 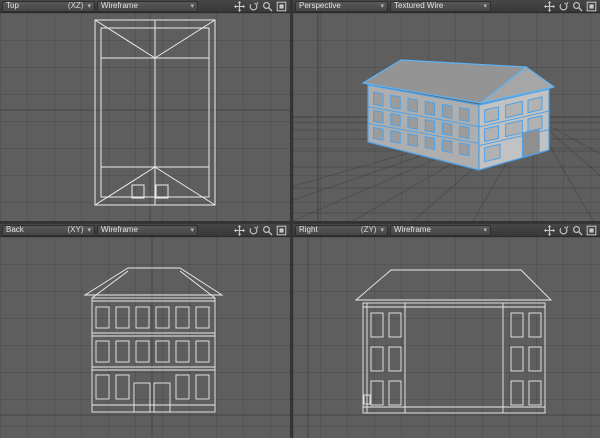 I want to click on viewport-back-header: Back (XY) ▾ Wireframe ▾, so click(x=145, y=230).